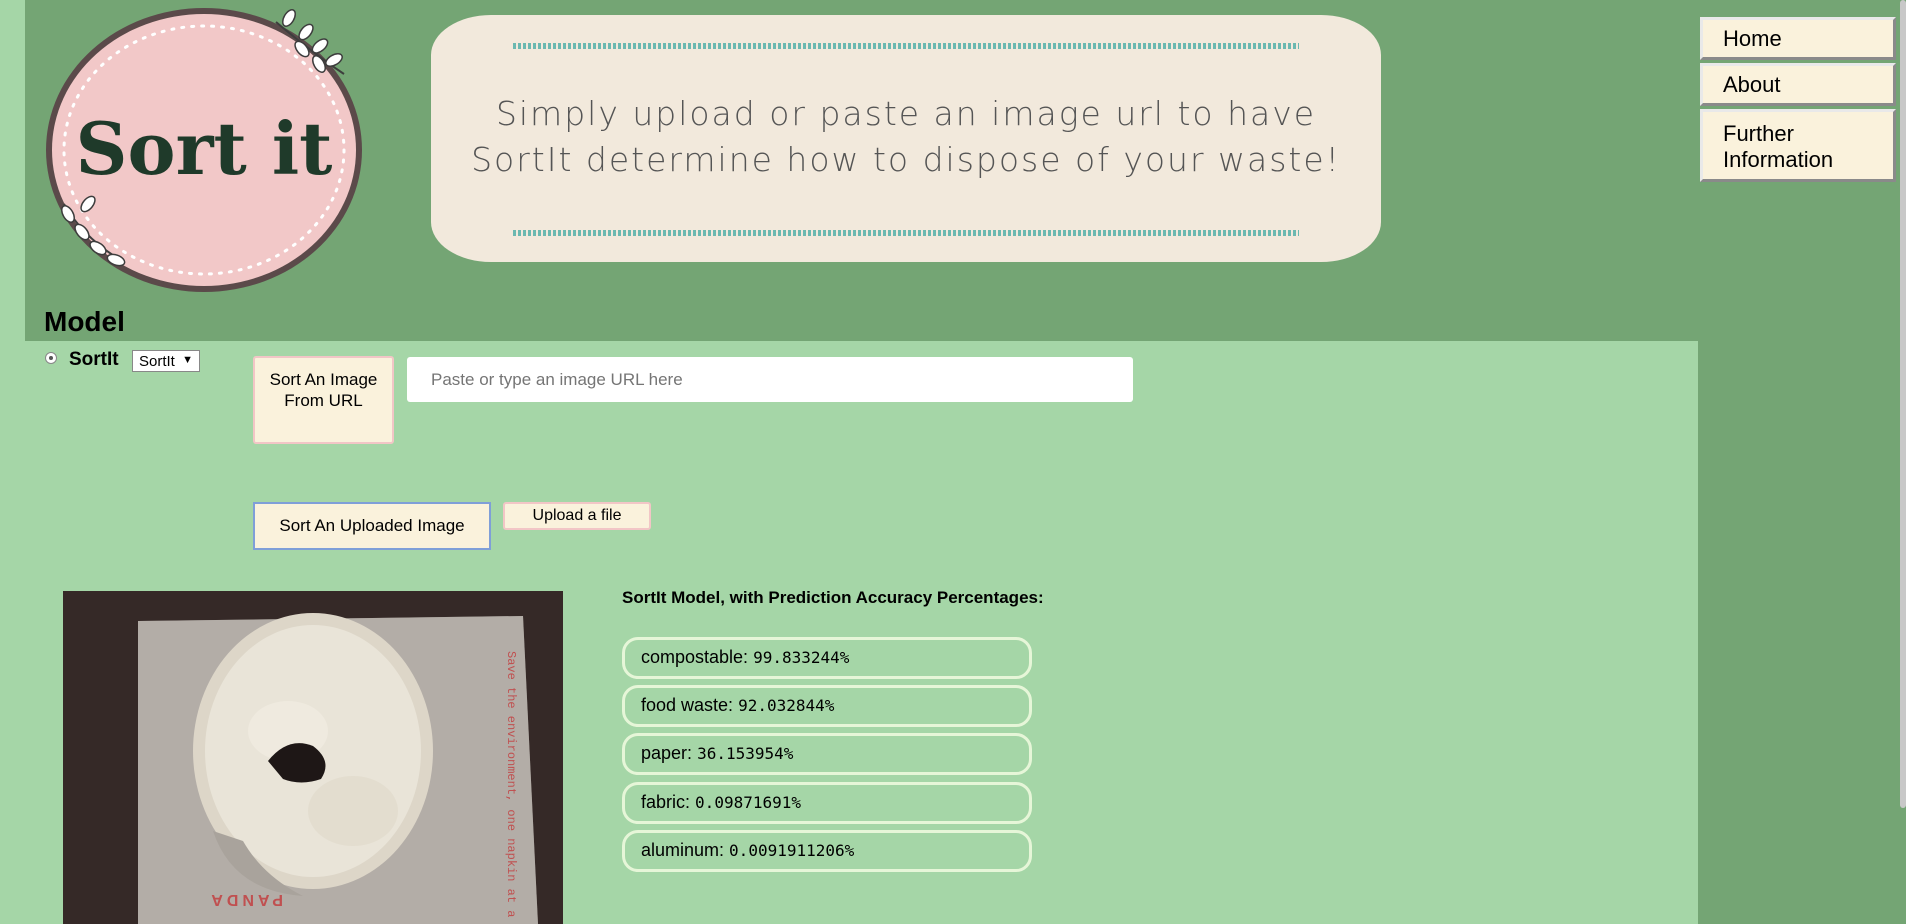  I want to click on result-value: 0.0091911206%, so click(792, 850).